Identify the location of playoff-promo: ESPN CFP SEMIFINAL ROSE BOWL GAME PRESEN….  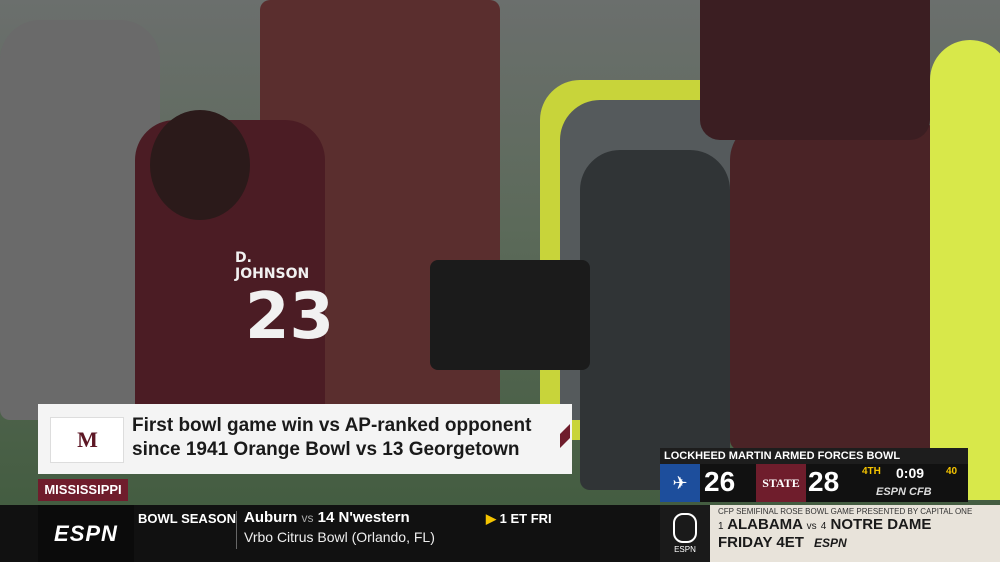
(830, 533).